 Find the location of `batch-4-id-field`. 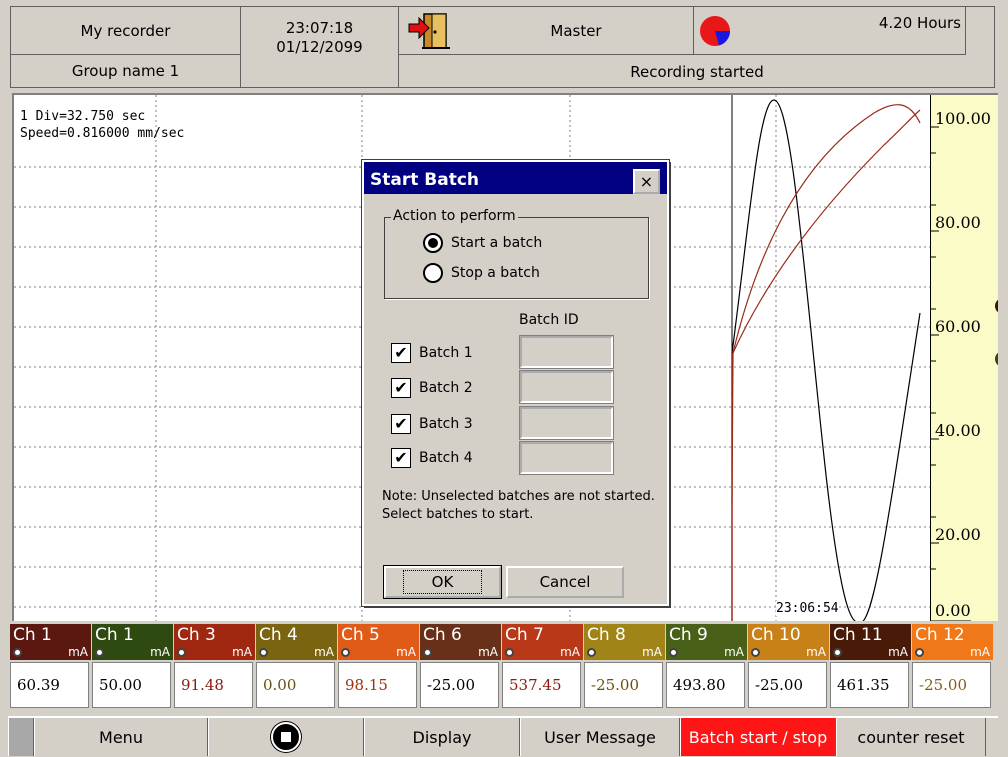

batch-4-id-field is located at coordinates (566, 458).